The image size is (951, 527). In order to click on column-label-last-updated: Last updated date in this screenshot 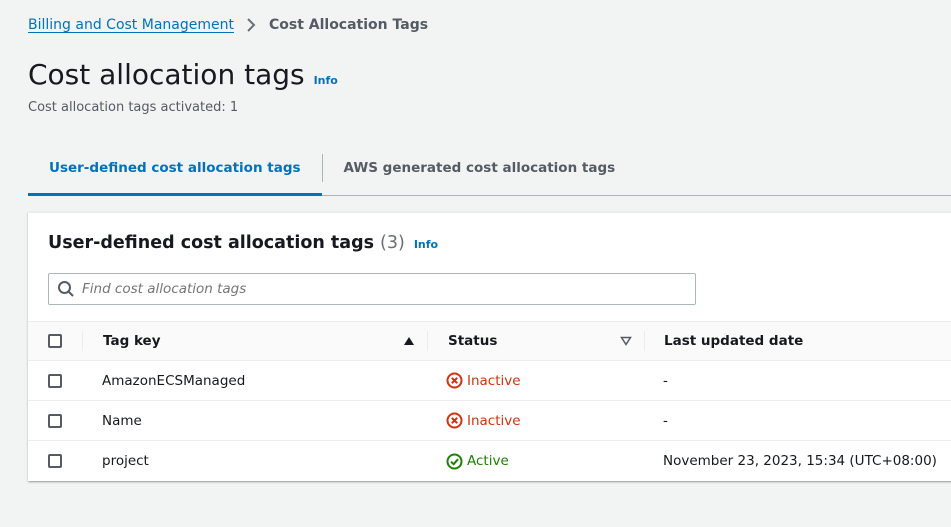, I will do `click(734, 341)`.